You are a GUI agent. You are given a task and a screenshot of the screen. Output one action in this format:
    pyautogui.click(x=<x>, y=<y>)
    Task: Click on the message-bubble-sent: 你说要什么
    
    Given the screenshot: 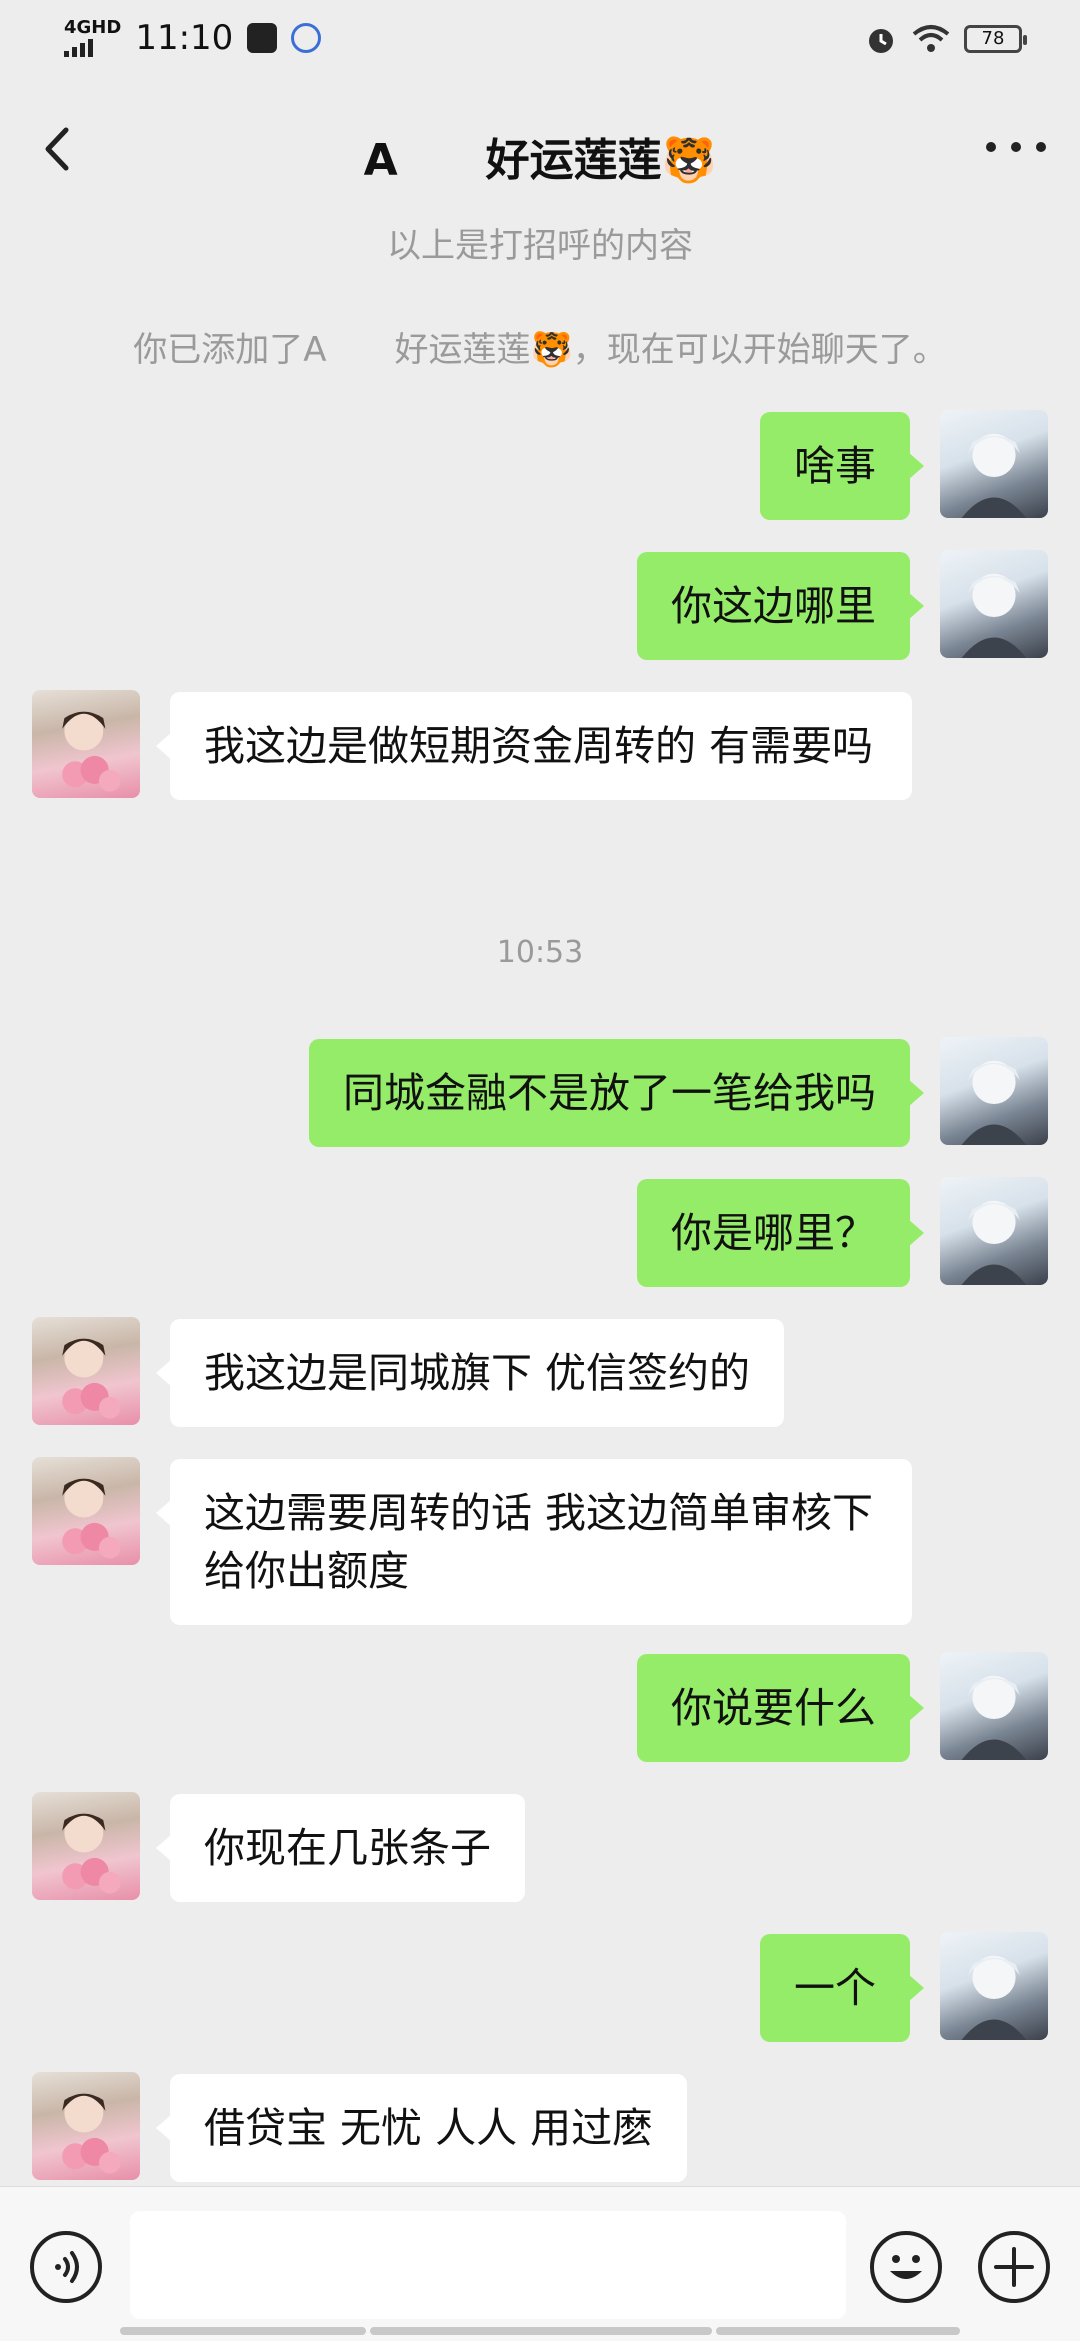 What is the action you would take?
    pyautogui.click(x=780, y=1708)
    